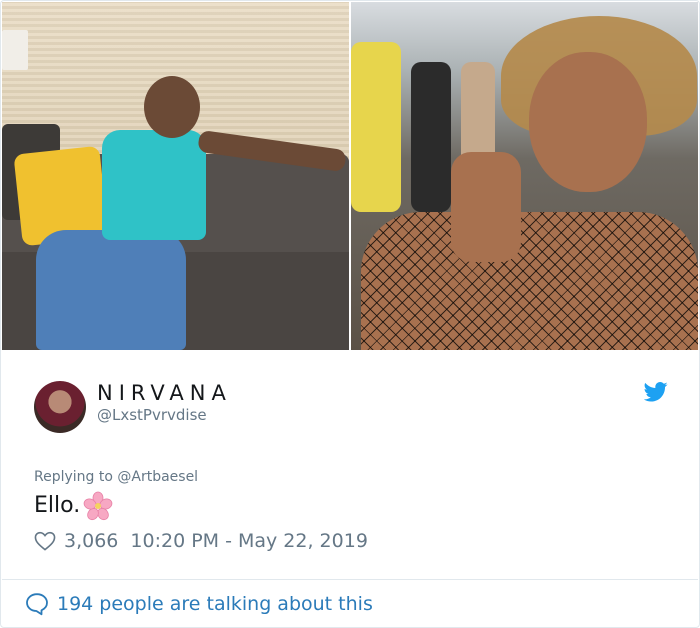  What do you see at coordinates (152, 415) in the screenshot?
I see `user-handle: @LxstPvrvdise` at bounding box center [152, 415].